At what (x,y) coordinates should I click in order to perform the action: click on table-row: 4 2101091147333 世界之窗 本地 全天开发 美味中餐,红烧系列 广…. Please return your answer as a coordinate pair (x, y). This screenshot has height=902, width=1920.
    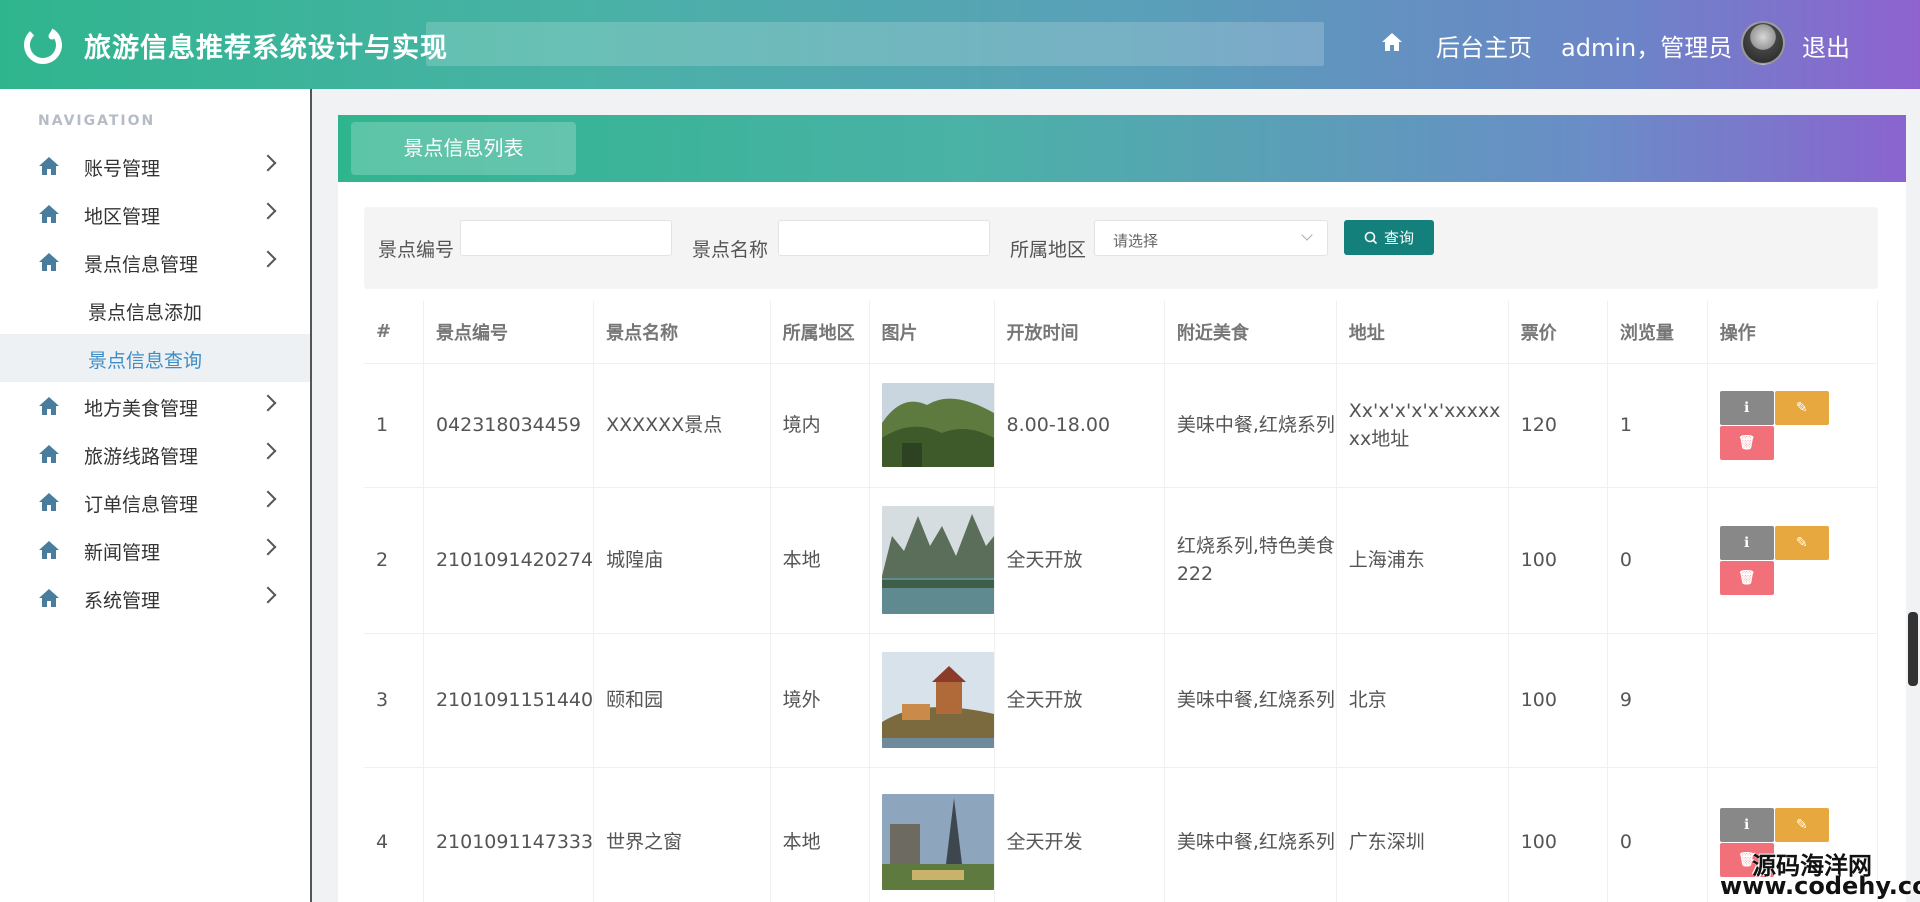
    Looking at the image, I should click on (1121, 834).